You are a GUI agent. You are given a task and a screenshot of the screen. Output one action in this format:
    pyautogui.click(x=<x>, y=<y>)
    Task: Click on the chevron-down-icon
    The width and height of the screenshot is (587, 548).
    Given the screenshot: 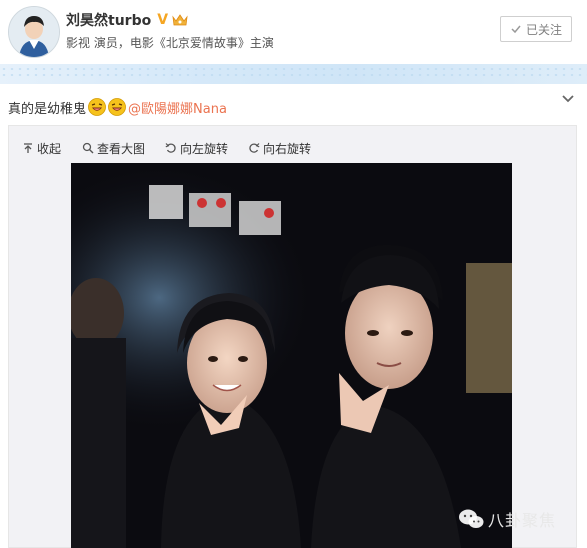 What is the action you would take?
    pyautogui.click(x=568, y=99)
    